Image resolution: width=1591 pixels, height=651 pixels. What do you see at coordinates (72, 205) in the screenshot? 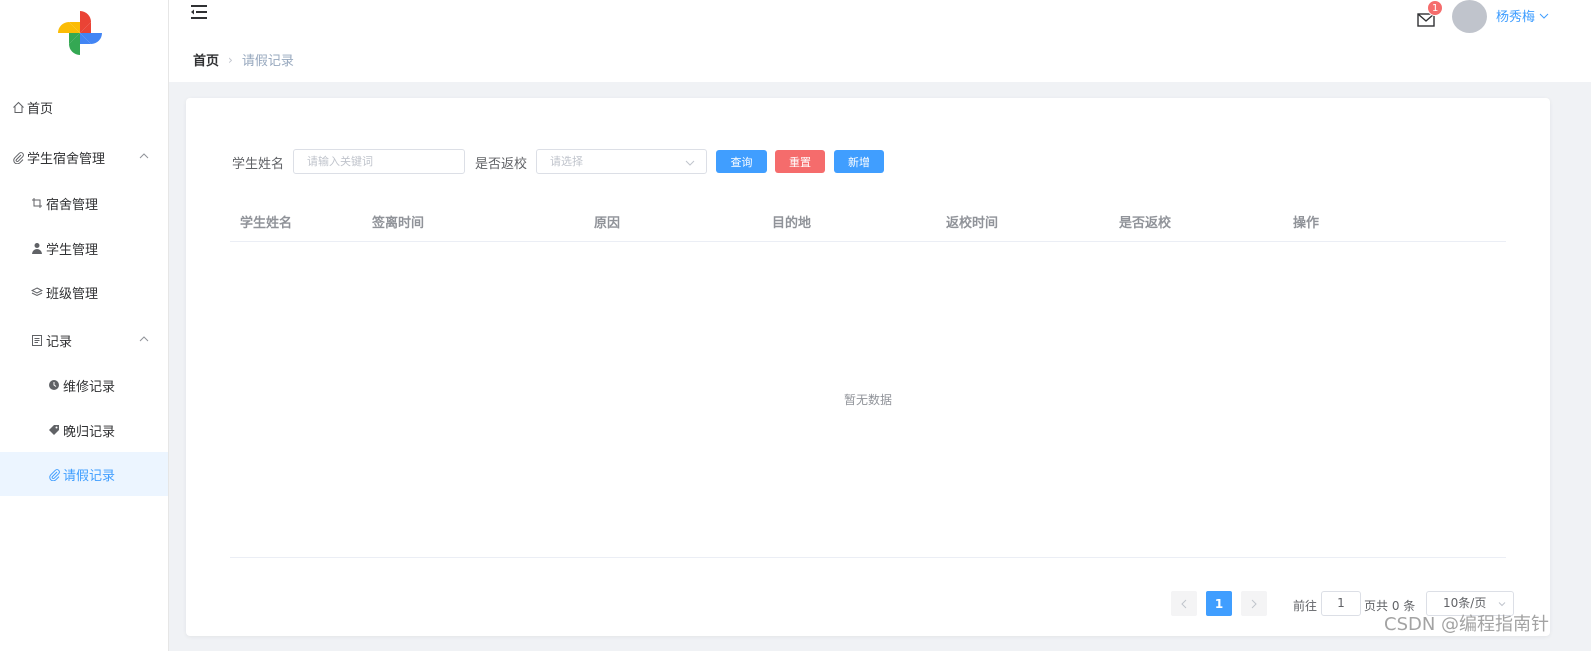
I see `sidebar-item-label: 宿舍管理` at bounding box center [72, 205].